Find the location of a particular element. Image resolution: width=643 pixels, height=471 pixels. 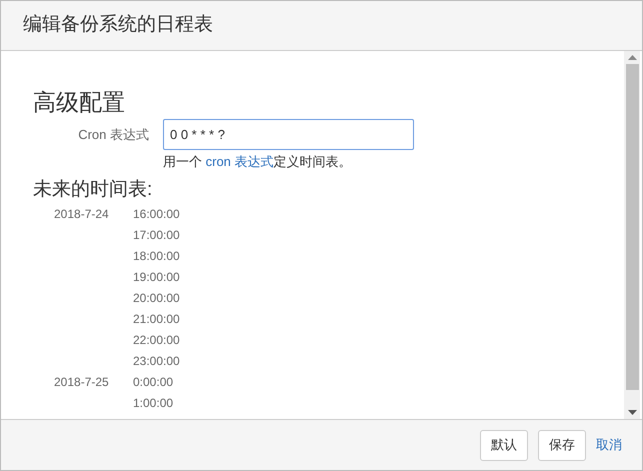

button: 默认 is located at coordinates (504, 445).